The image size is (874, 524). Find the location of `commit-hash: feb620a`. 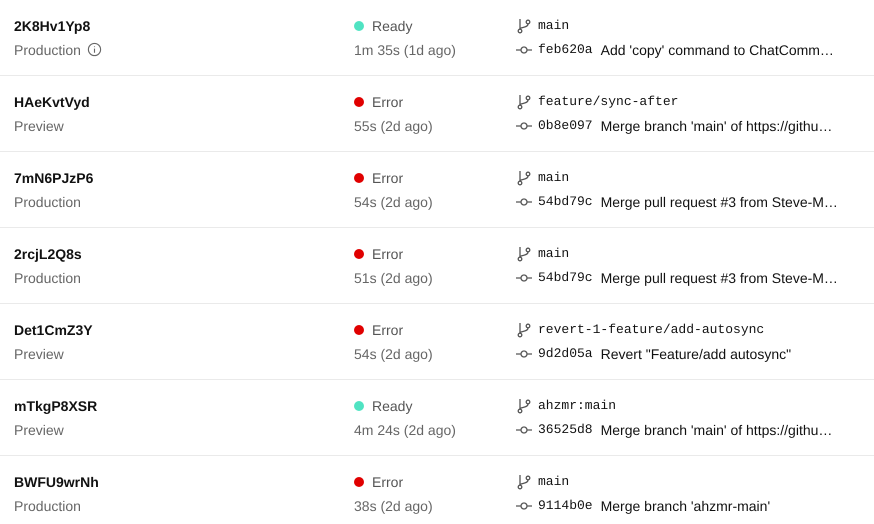

commit-hash: feb620a is located at coordinates (565, 49).